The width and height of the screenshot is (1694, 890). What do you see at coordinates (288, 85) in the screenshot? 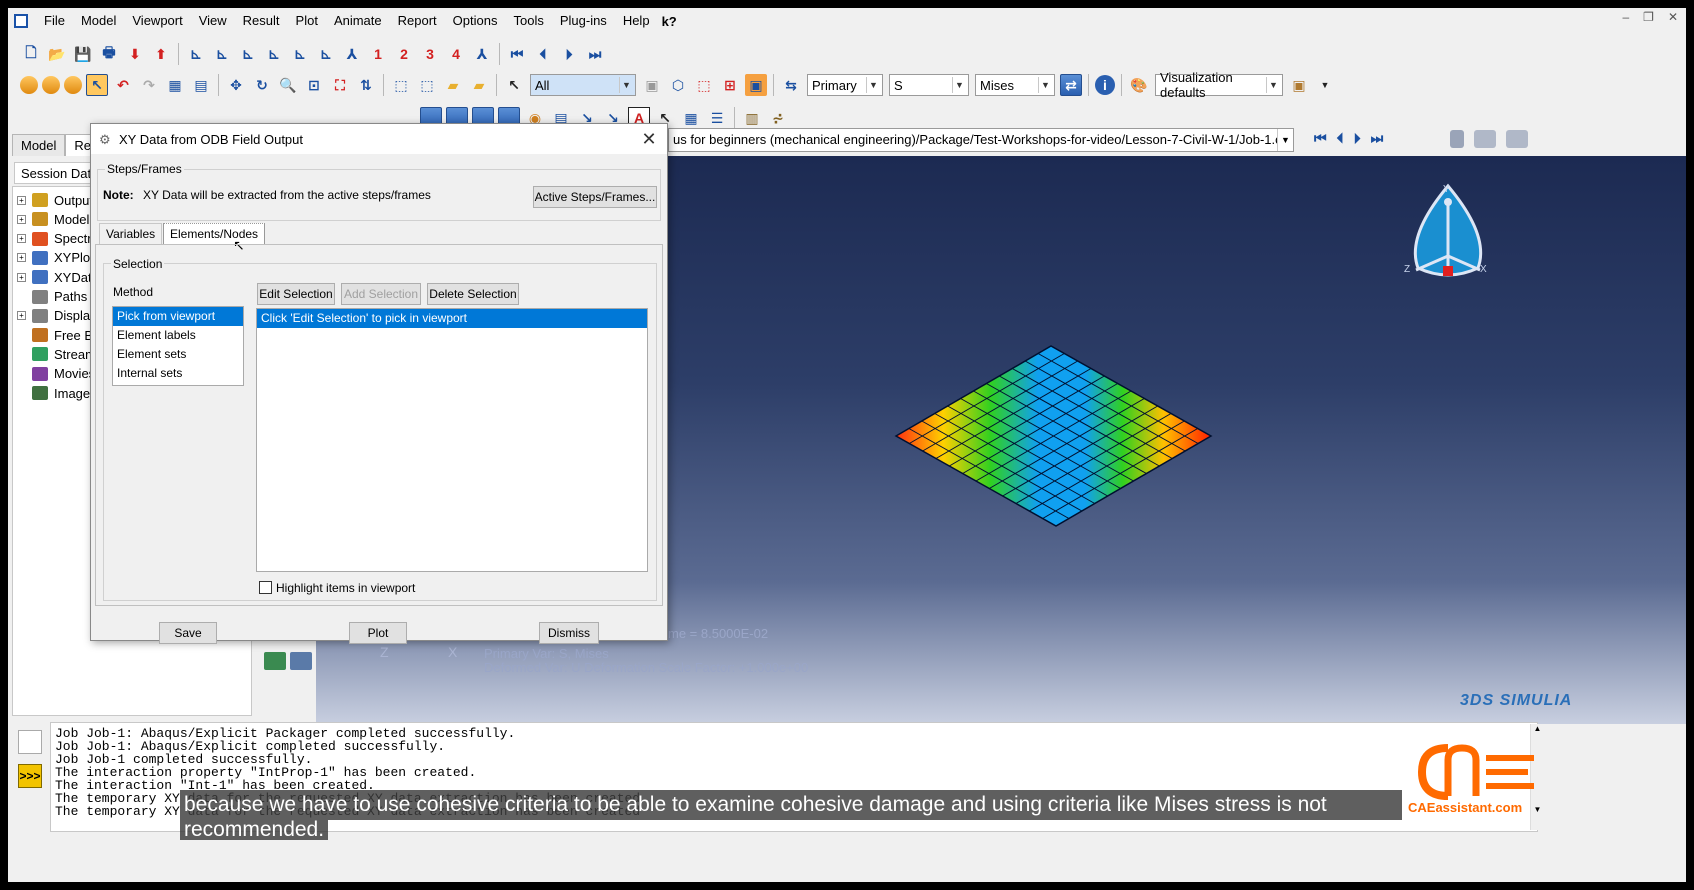
I see `magnify-icon: 🔍` at bounding box center [288, 85].